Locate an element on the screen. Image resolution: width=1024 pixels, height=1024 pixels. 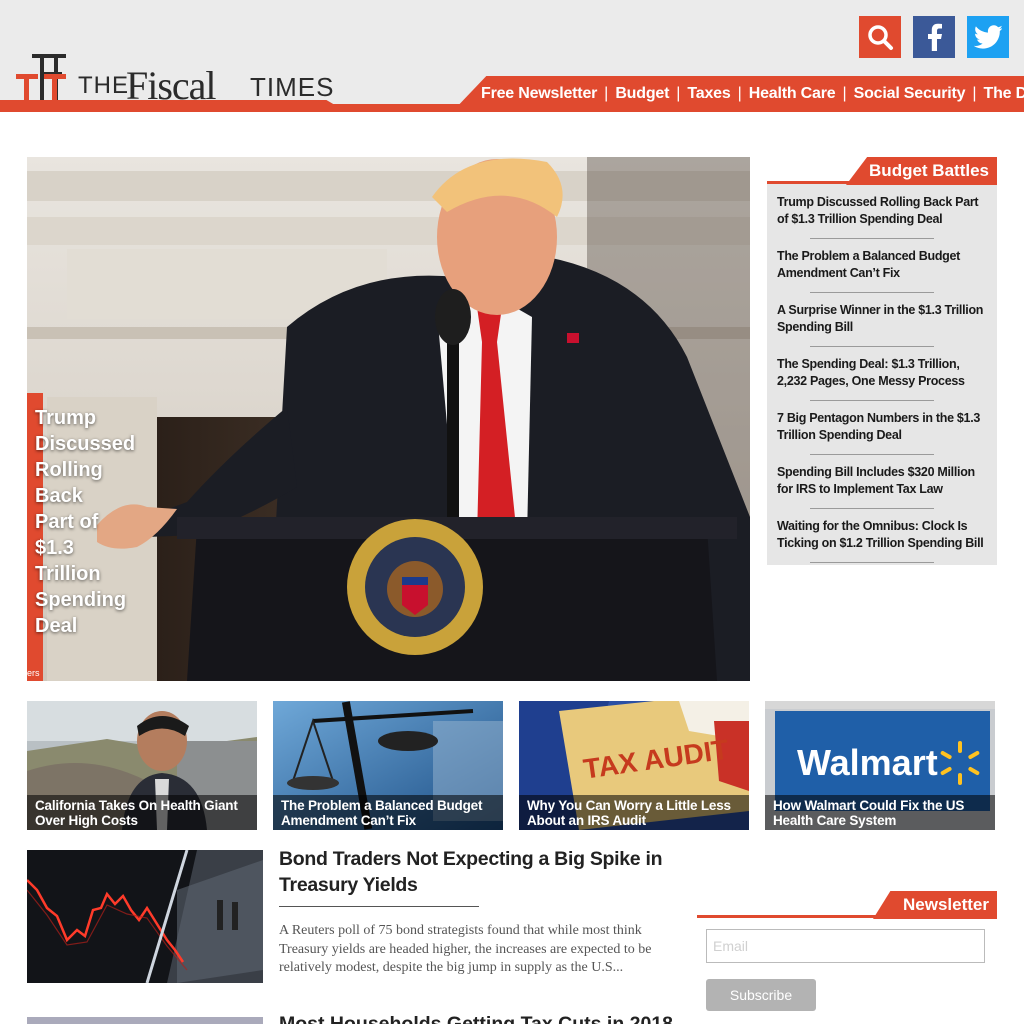
newsletter-rule is located at coordinates (847, 916).